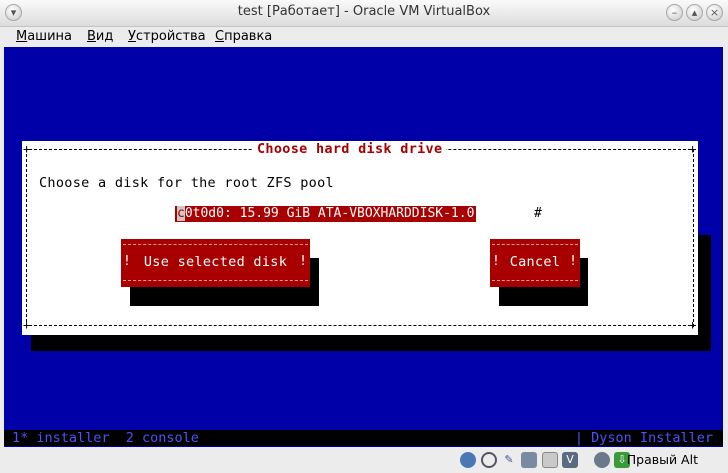 The width and height of the screenshot is (728, 473). What do you see at coordinates (694, 12) in the screenshot?
I see `maximize-icon: ▴` at bounding box center [694, 12].